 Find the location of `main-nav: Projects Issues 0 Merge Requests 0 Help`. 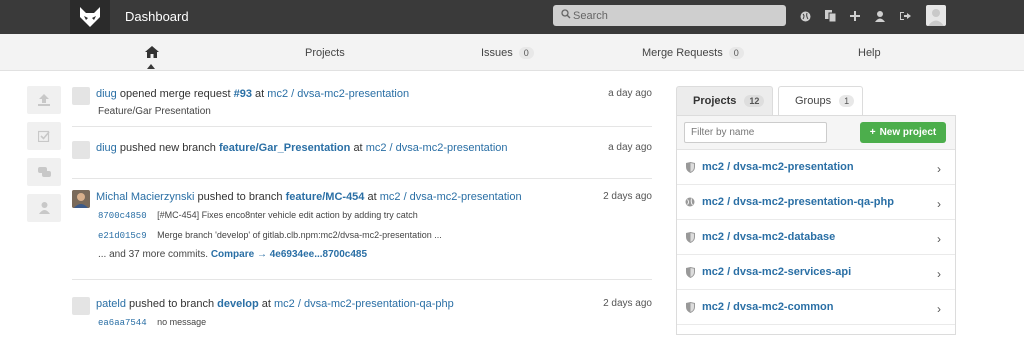

main-nav: Projects Issues 0 Merge Requests 0 Help is located at coordinates (512, 52).